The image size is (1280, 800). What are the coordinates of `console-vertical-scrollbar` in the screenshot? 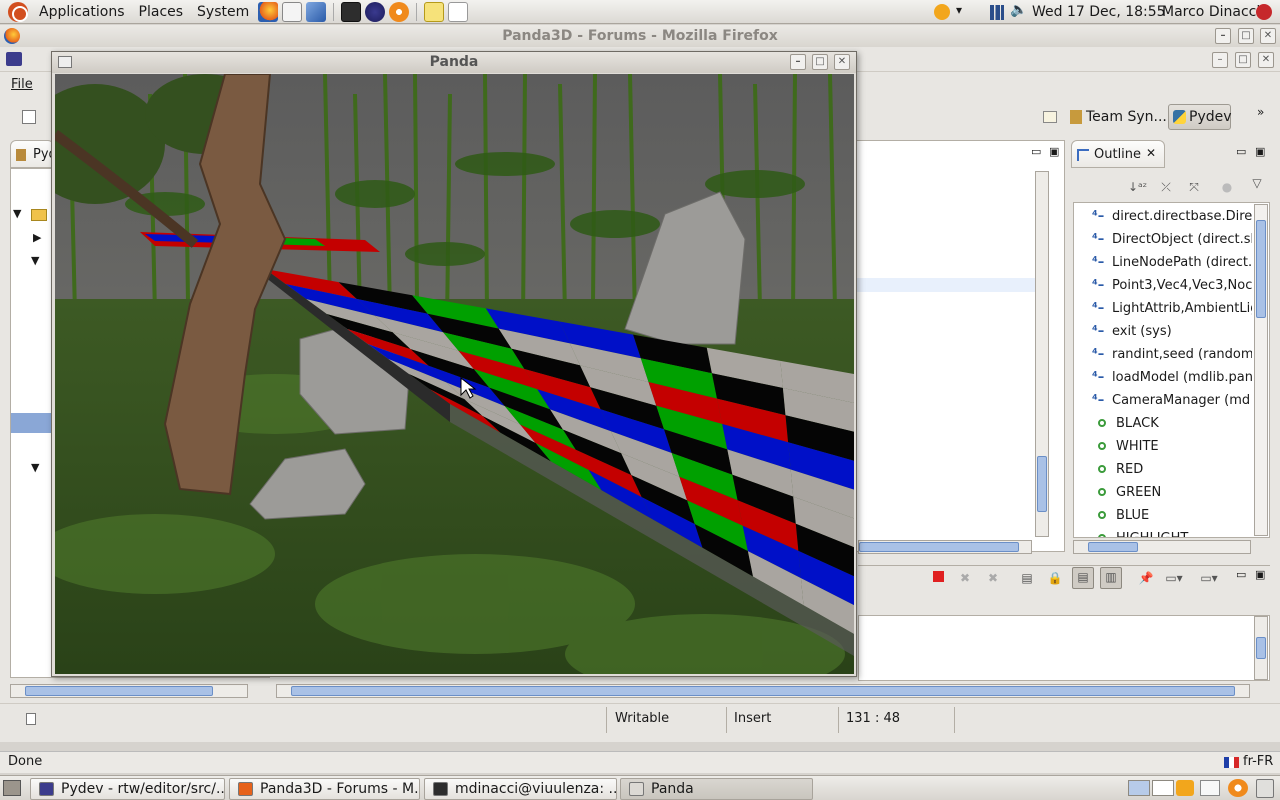 It's located at (1261, 648).